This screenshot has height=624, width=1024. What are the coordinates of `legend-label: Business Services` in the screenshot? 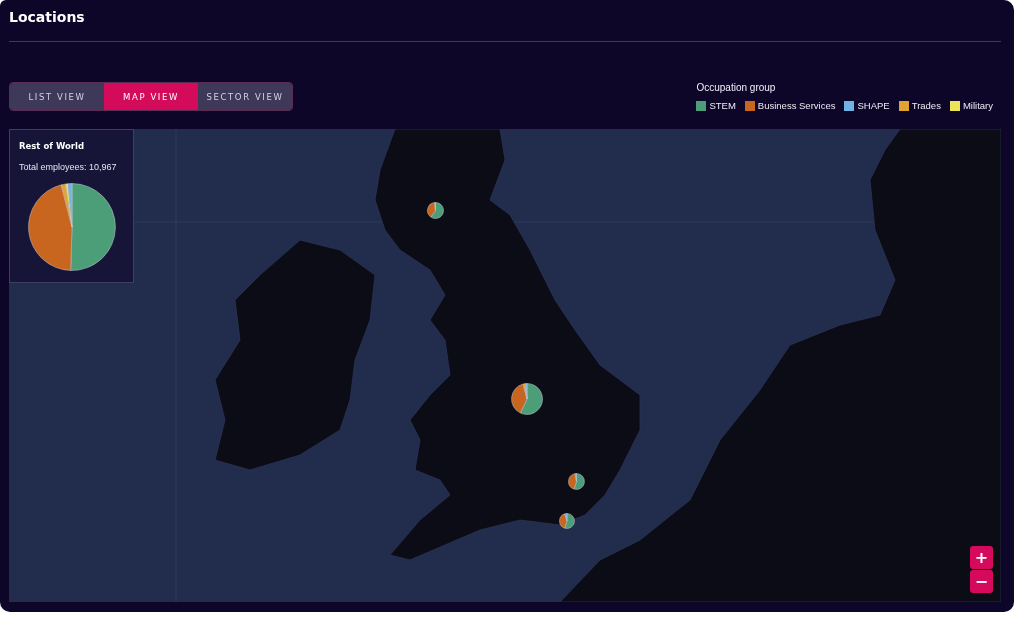 It's located at (796, 105).